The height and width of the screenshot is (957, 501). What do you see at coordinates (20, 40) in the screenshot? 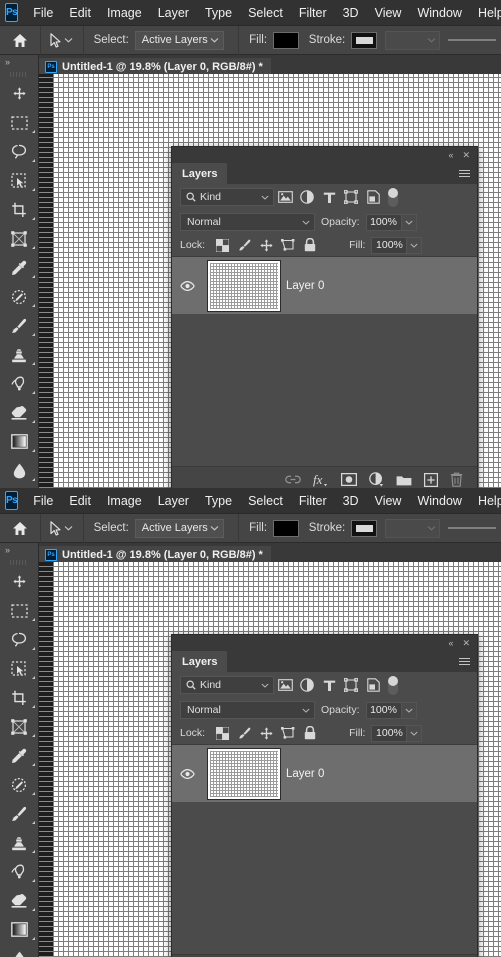
I see `home-button` at bounding box center [20, 40].